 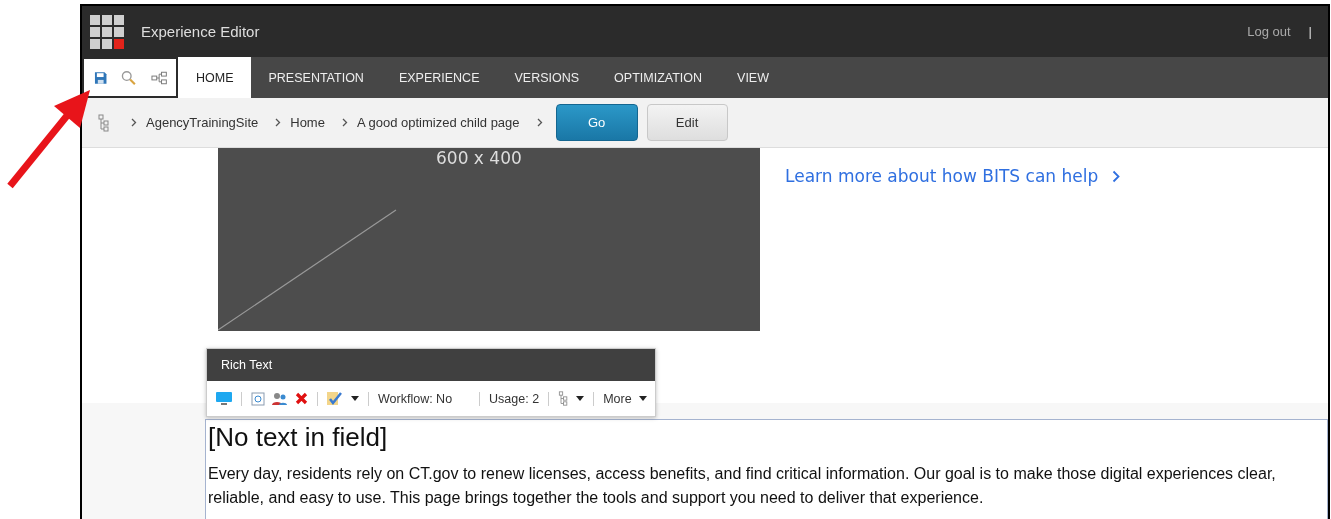 I want to click on ribbon-tab: OPTIMIZATION, so click(x=658, y=77).